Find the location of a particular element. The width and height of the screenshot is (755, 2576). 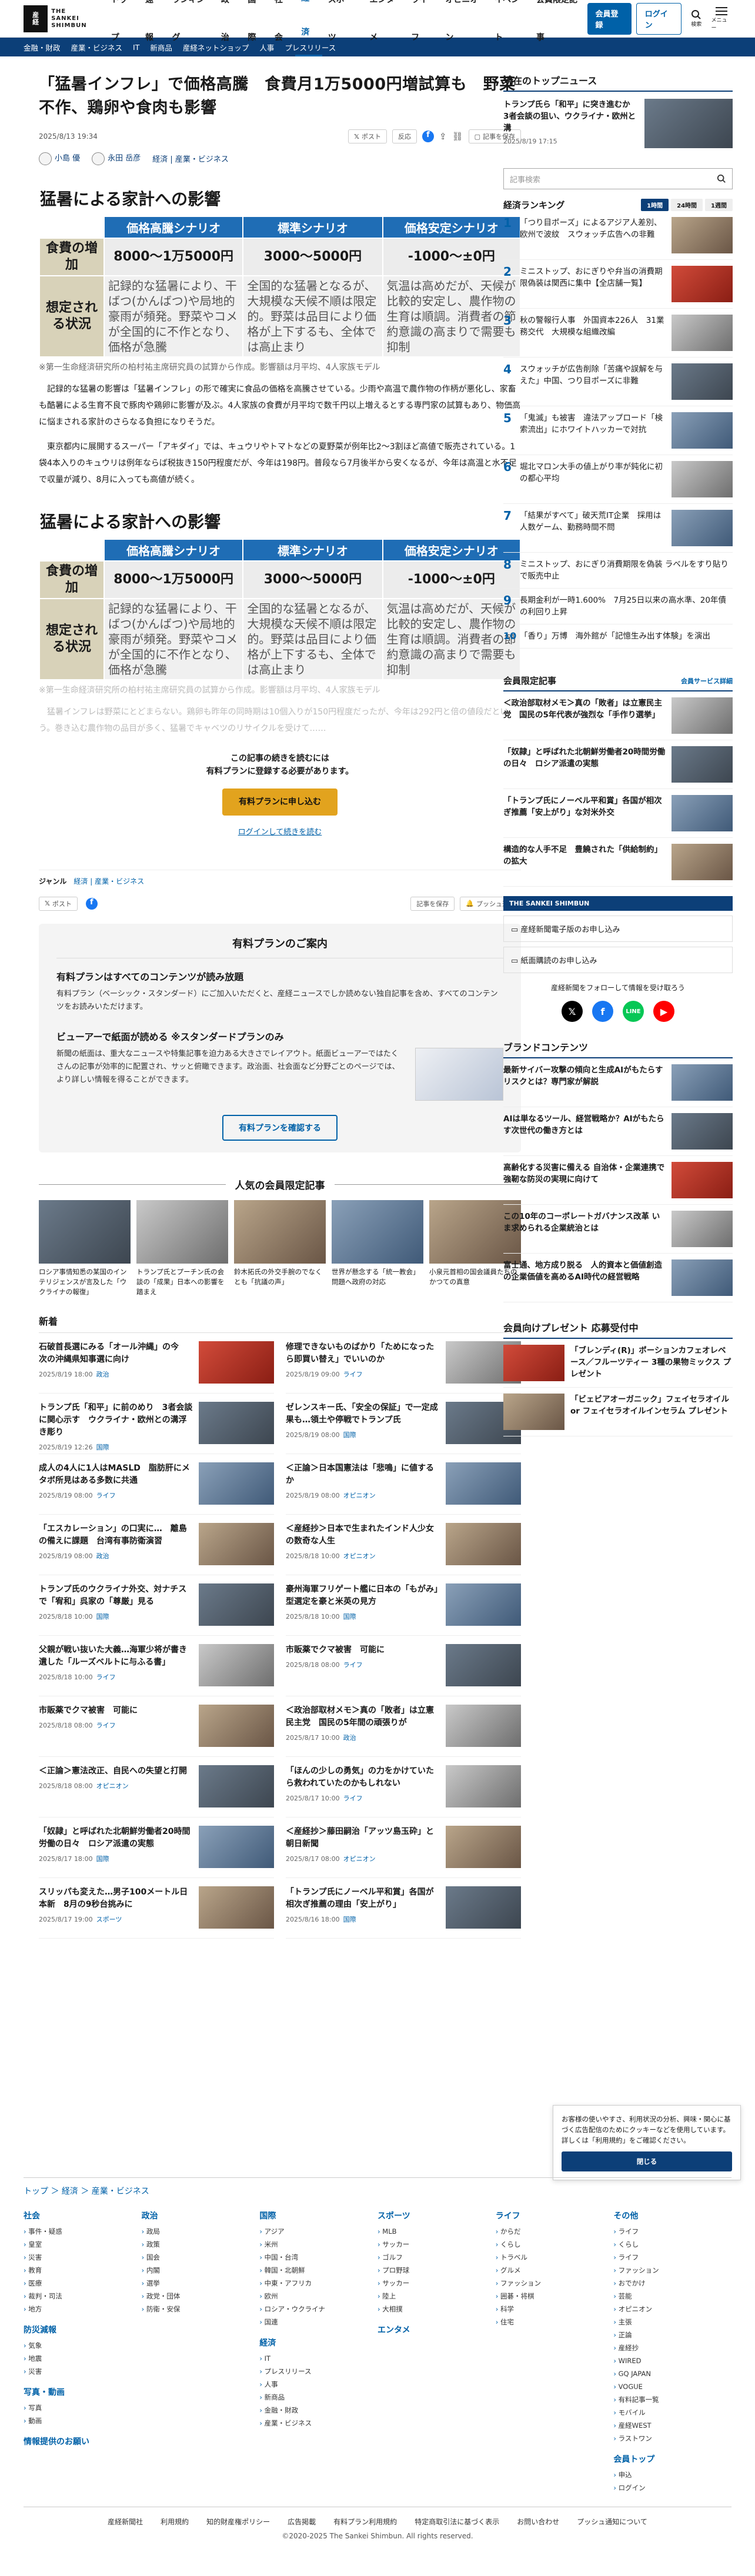

footer-link: 産経抄 is located at coordinates (672, 2347).